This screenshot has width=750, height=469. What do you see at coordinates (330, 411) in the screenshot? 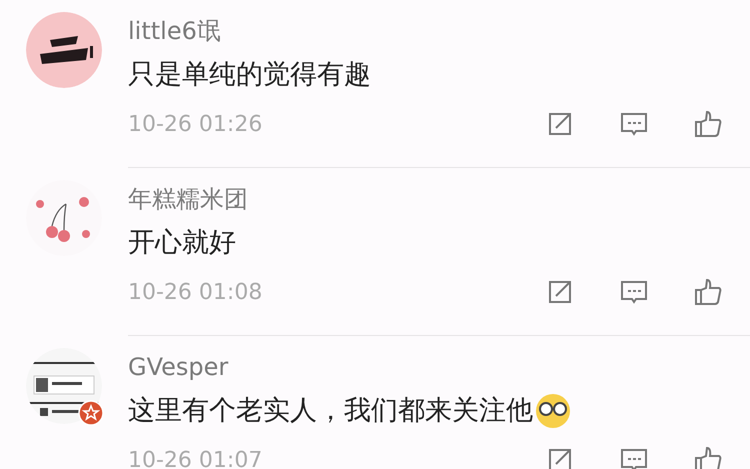
I see `comment-text: 这里有个老实人，我们都来关注他` at bounding box center [330, 411].